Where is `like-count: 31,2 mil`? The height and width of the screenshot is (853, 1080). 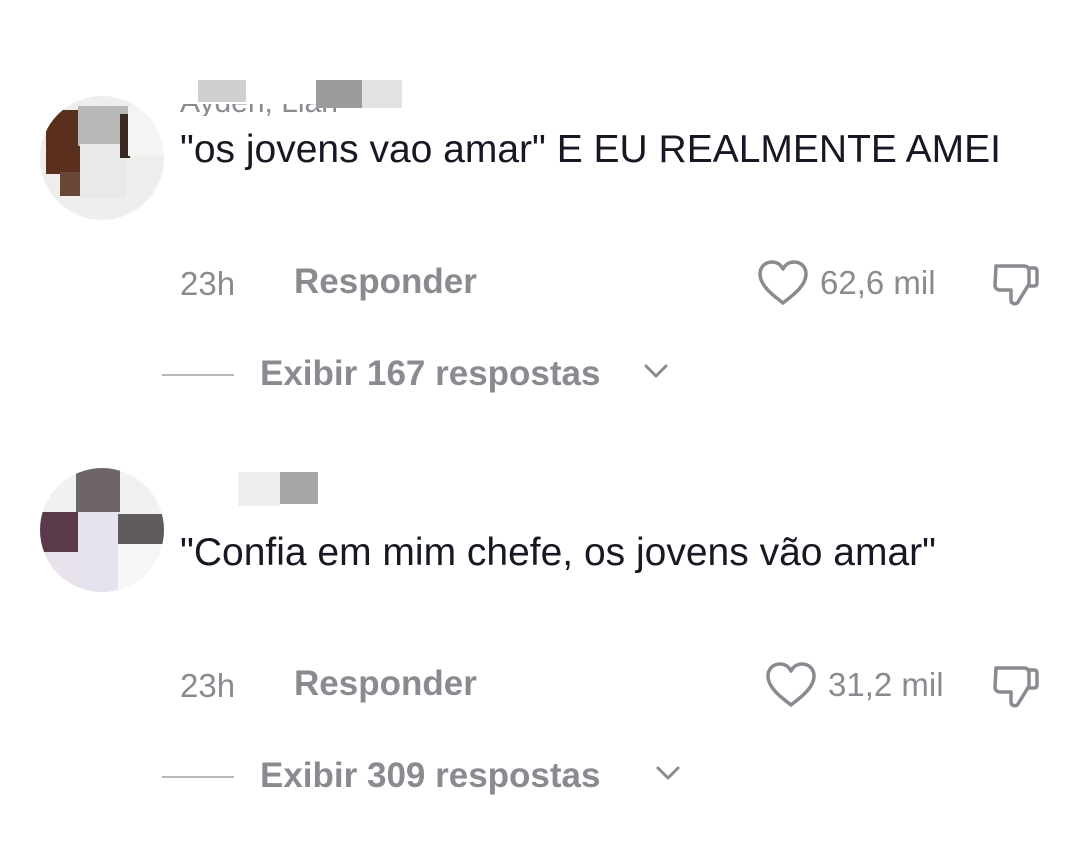 like-count: 31,2 mil is located at coordinates (886, 684).